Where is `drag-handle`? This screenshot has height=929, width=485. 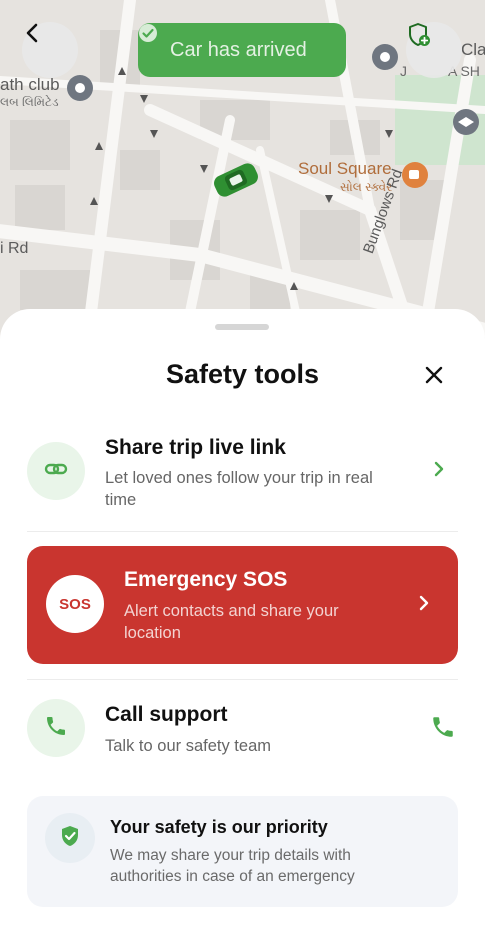 drag-handle is located at coordinates (242, 327).